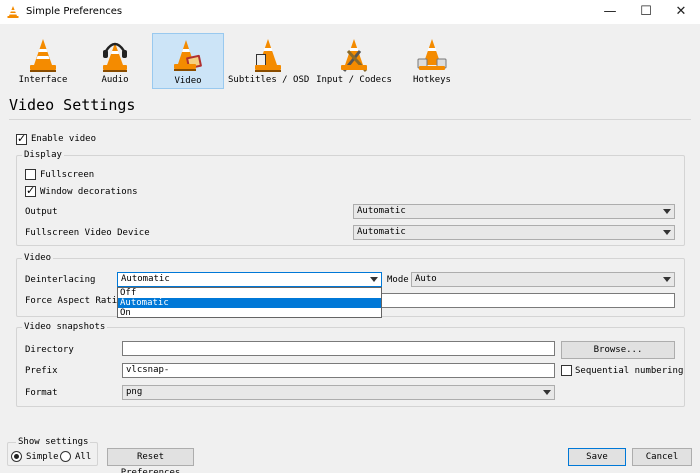 This screenshot has height=473, width=700. What do you see at coordinates (432, 54) in the screenshot?
I see `cone-keys-icon` at bounding box center [432, 54].